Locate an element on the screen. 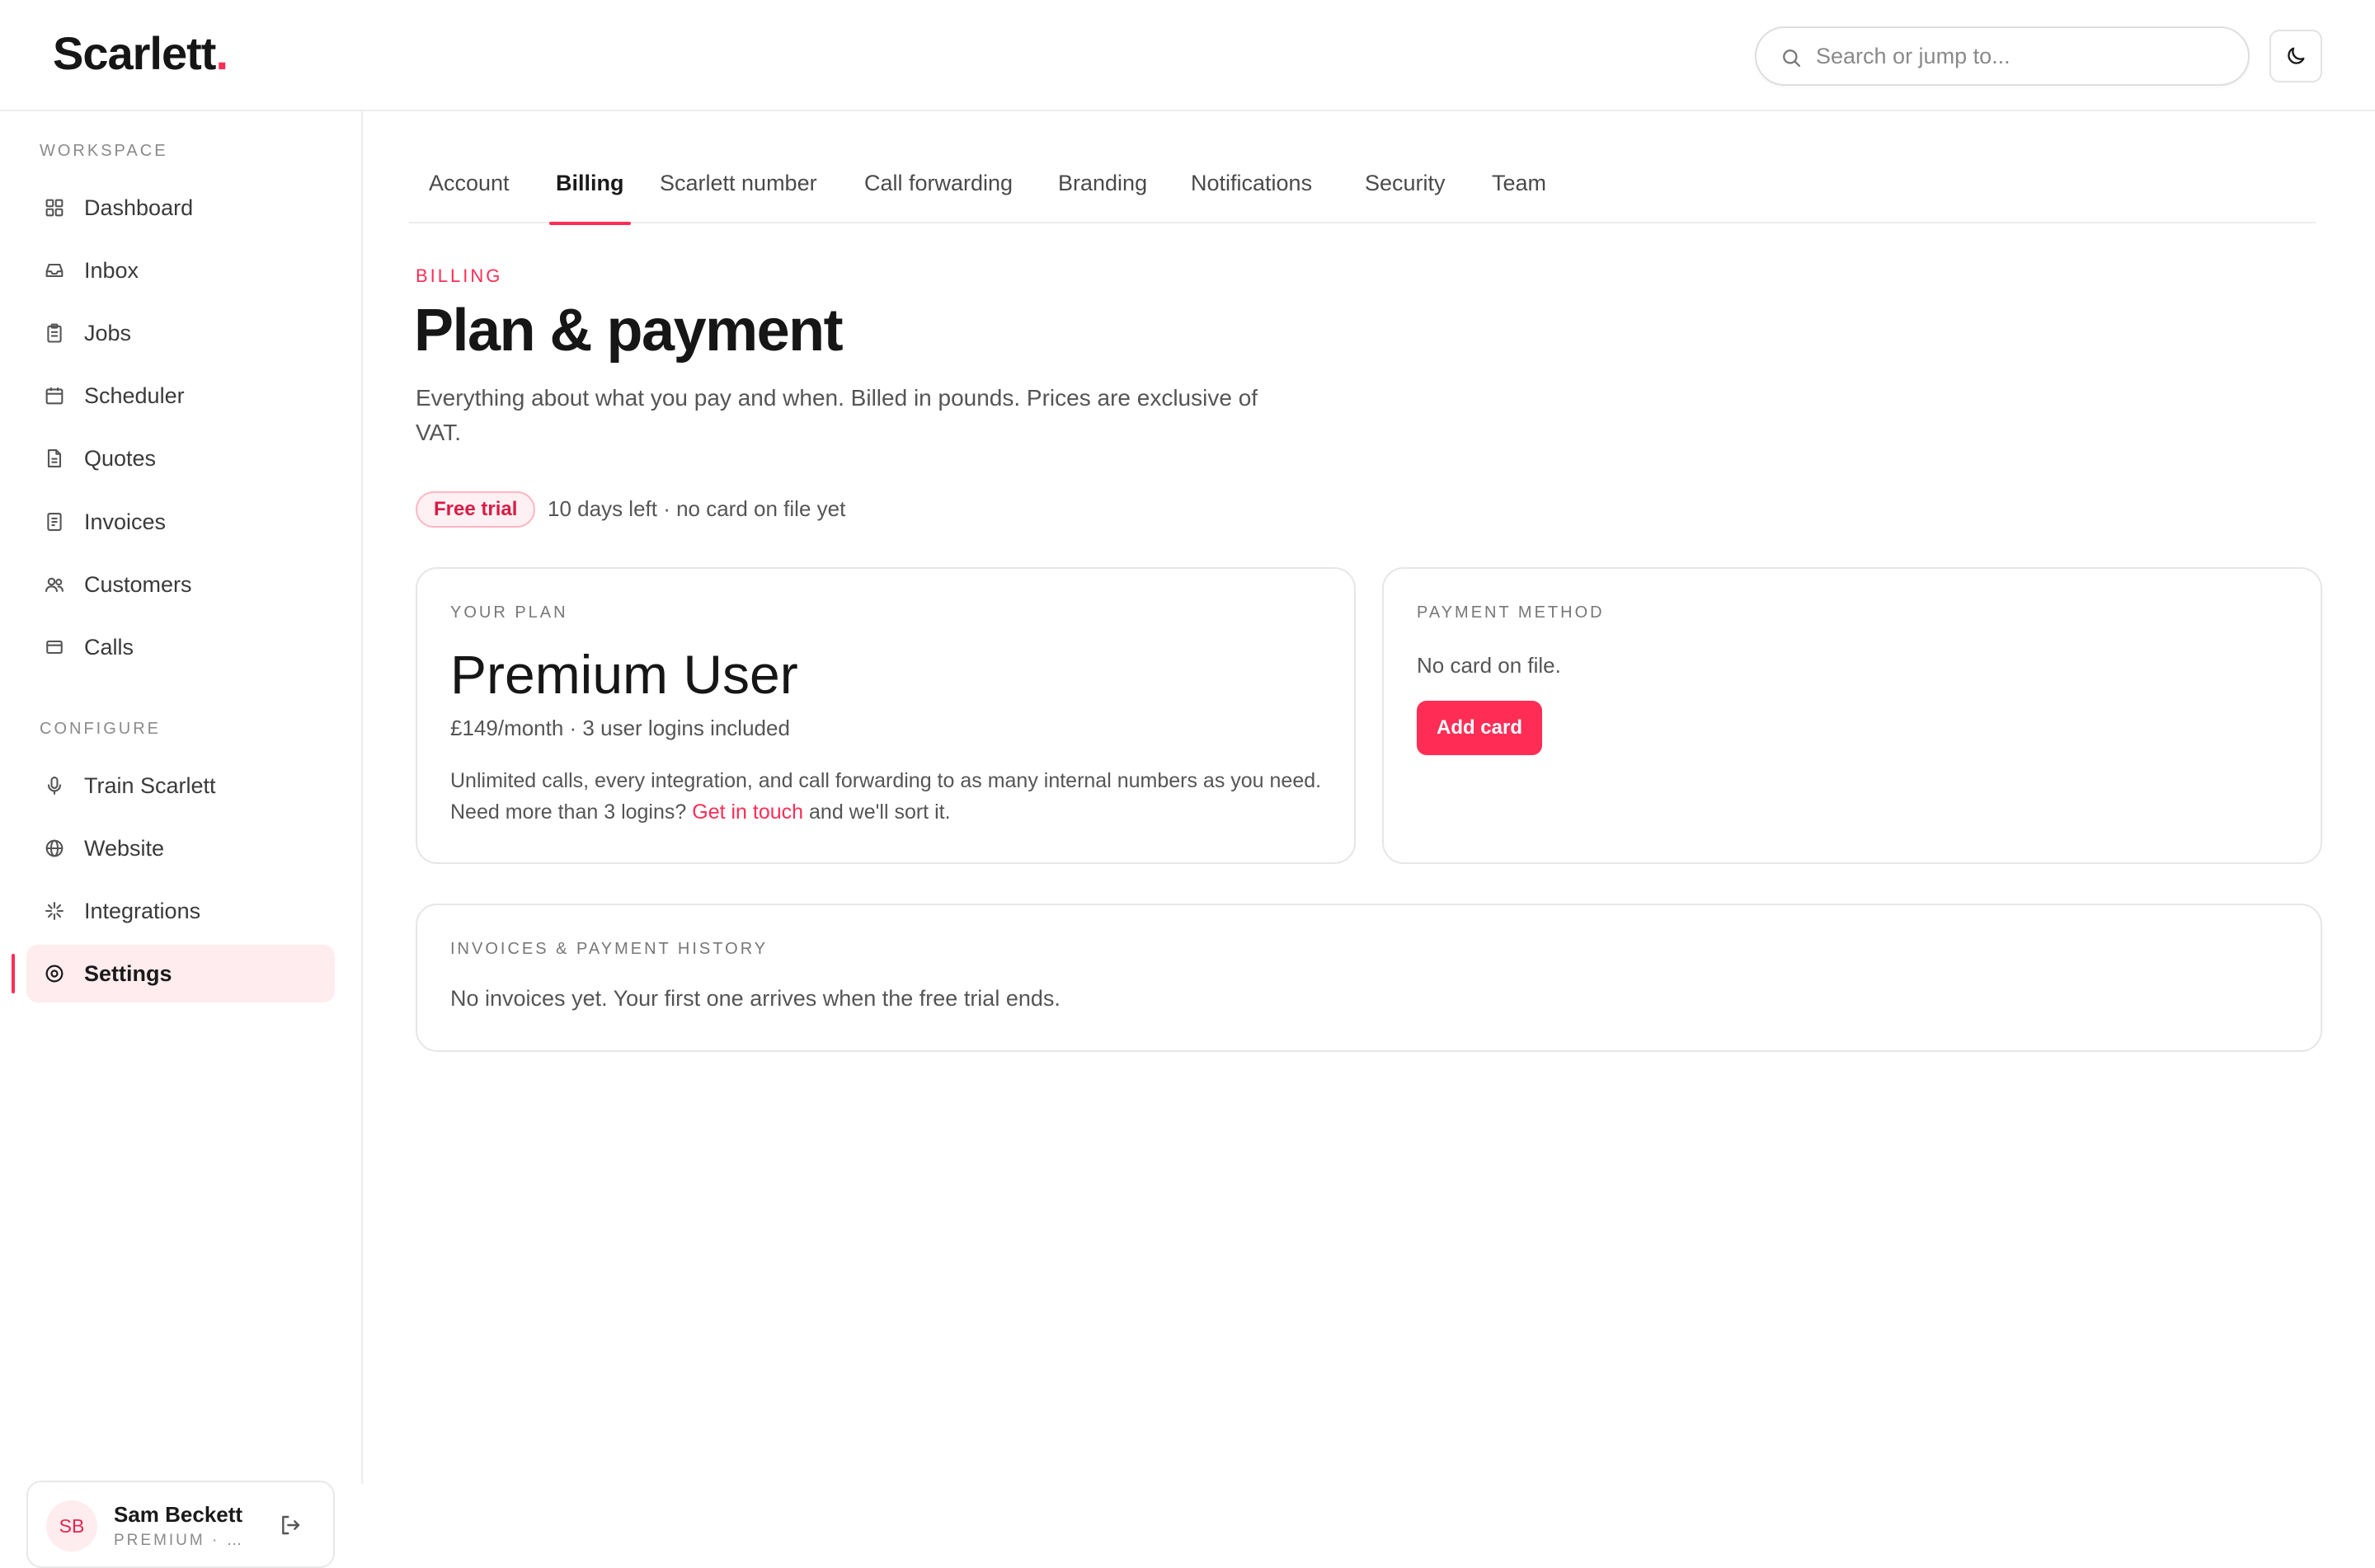 This screenshot has width=2375, height=1568. sidebar-item-label: Inbox is located at coordinates (112, 270).